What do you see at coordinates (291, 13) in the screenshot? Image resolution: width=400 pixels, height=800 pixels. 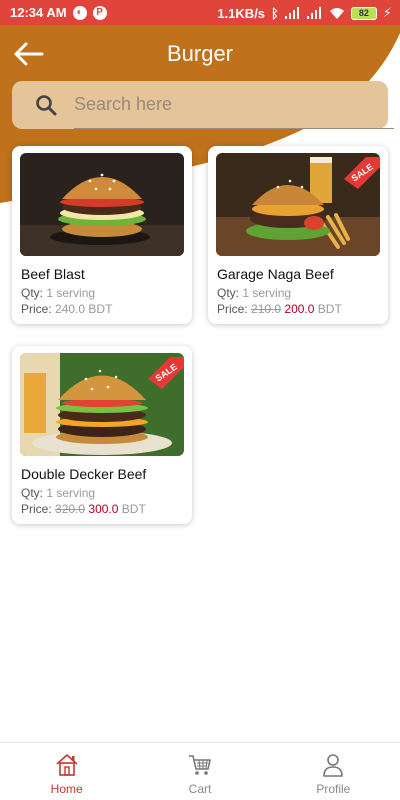 I see `signal-icon` at bounding box center [291, 13].